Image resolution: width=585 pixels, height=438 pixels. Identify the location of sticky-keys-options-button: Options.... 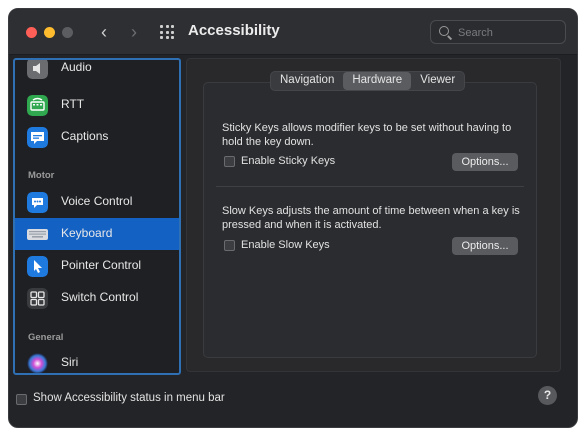
(485, 162).